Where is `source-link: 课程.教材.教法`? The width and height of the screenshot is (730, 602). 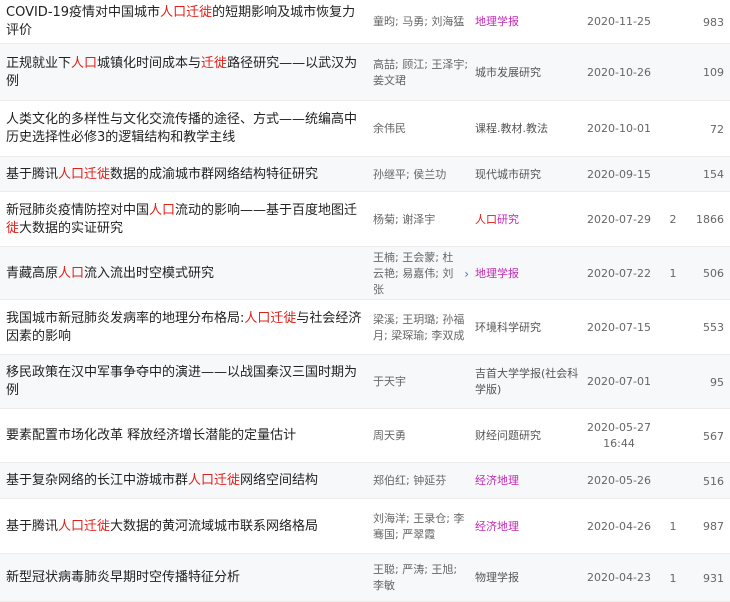
source-link: 课程.教材.教法 is located at coordinates (511, 129).